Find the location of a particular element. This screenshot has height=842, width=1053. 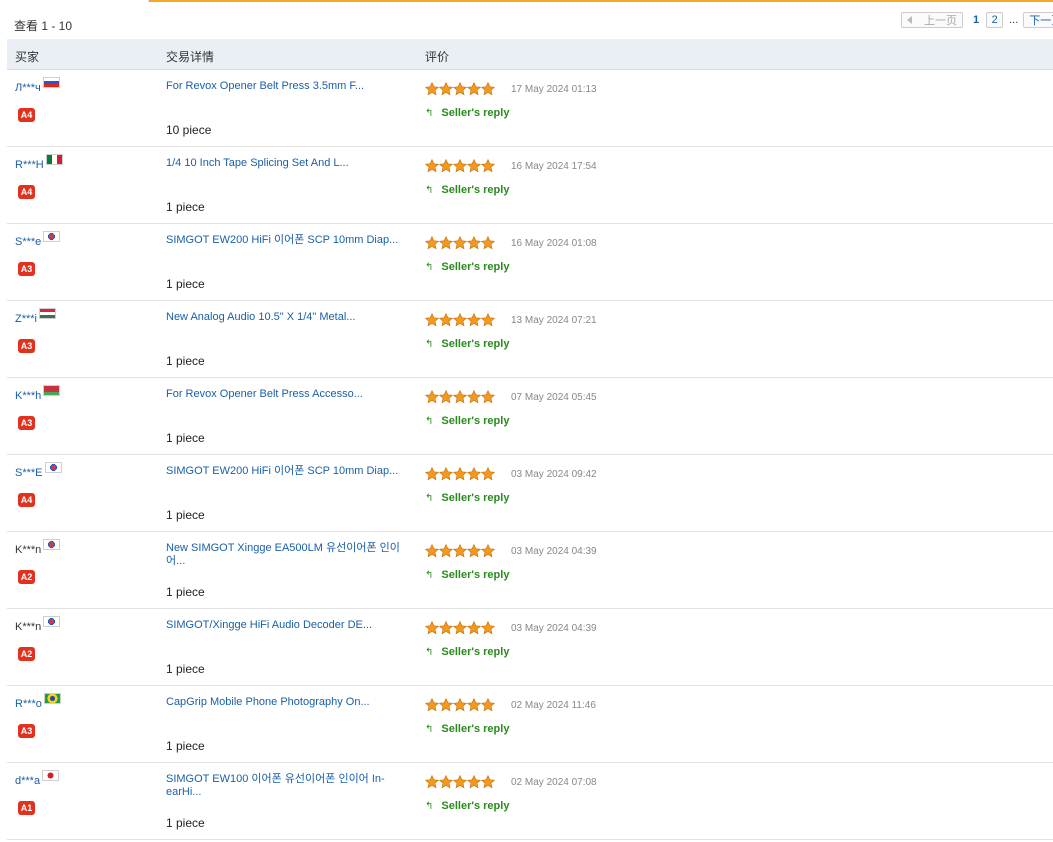

buyer-link: R***o is located at coordinates (38, 701).